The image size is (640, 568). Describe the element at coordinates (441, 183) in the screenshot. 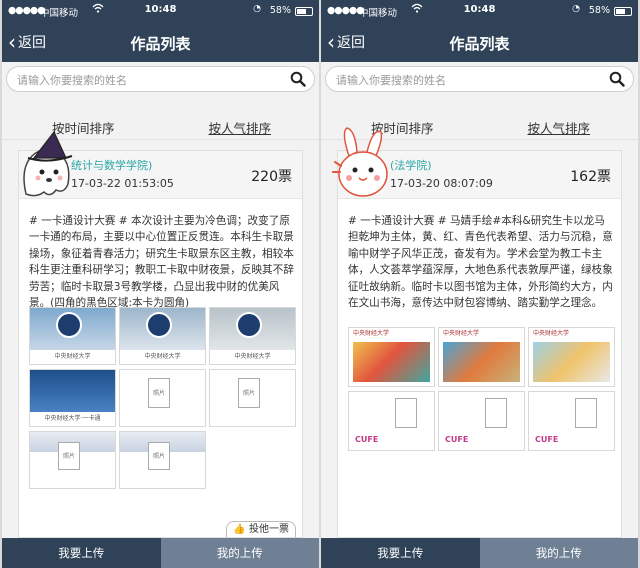

I see `upload-time: 17-03-20 08:07:09` at that location.